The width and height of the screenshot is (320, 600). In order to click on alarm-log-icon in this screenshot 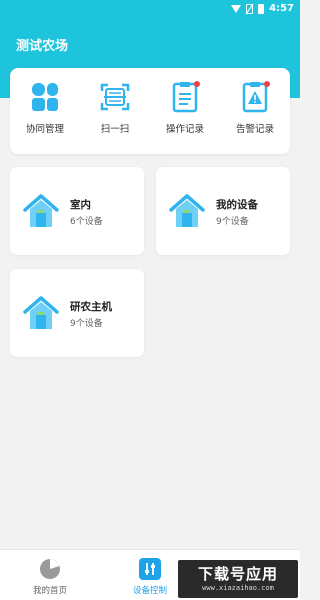, I will do `click(256, 97)`.